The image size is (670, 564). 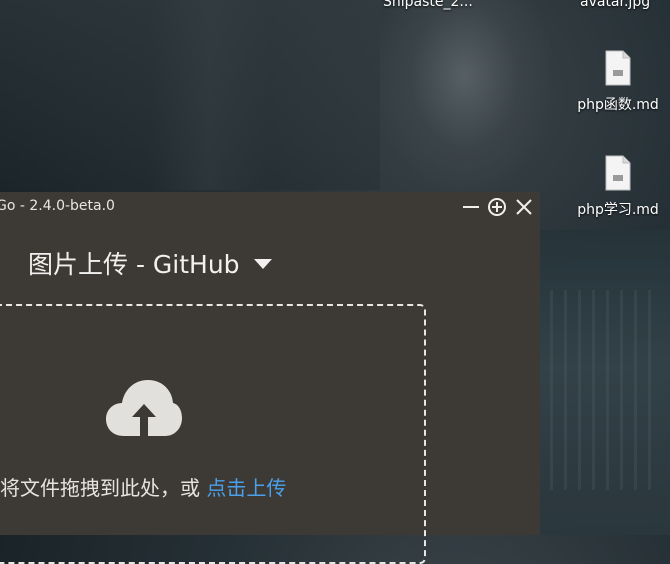 I want to click on minimize-button, so click(x=471, y=207).